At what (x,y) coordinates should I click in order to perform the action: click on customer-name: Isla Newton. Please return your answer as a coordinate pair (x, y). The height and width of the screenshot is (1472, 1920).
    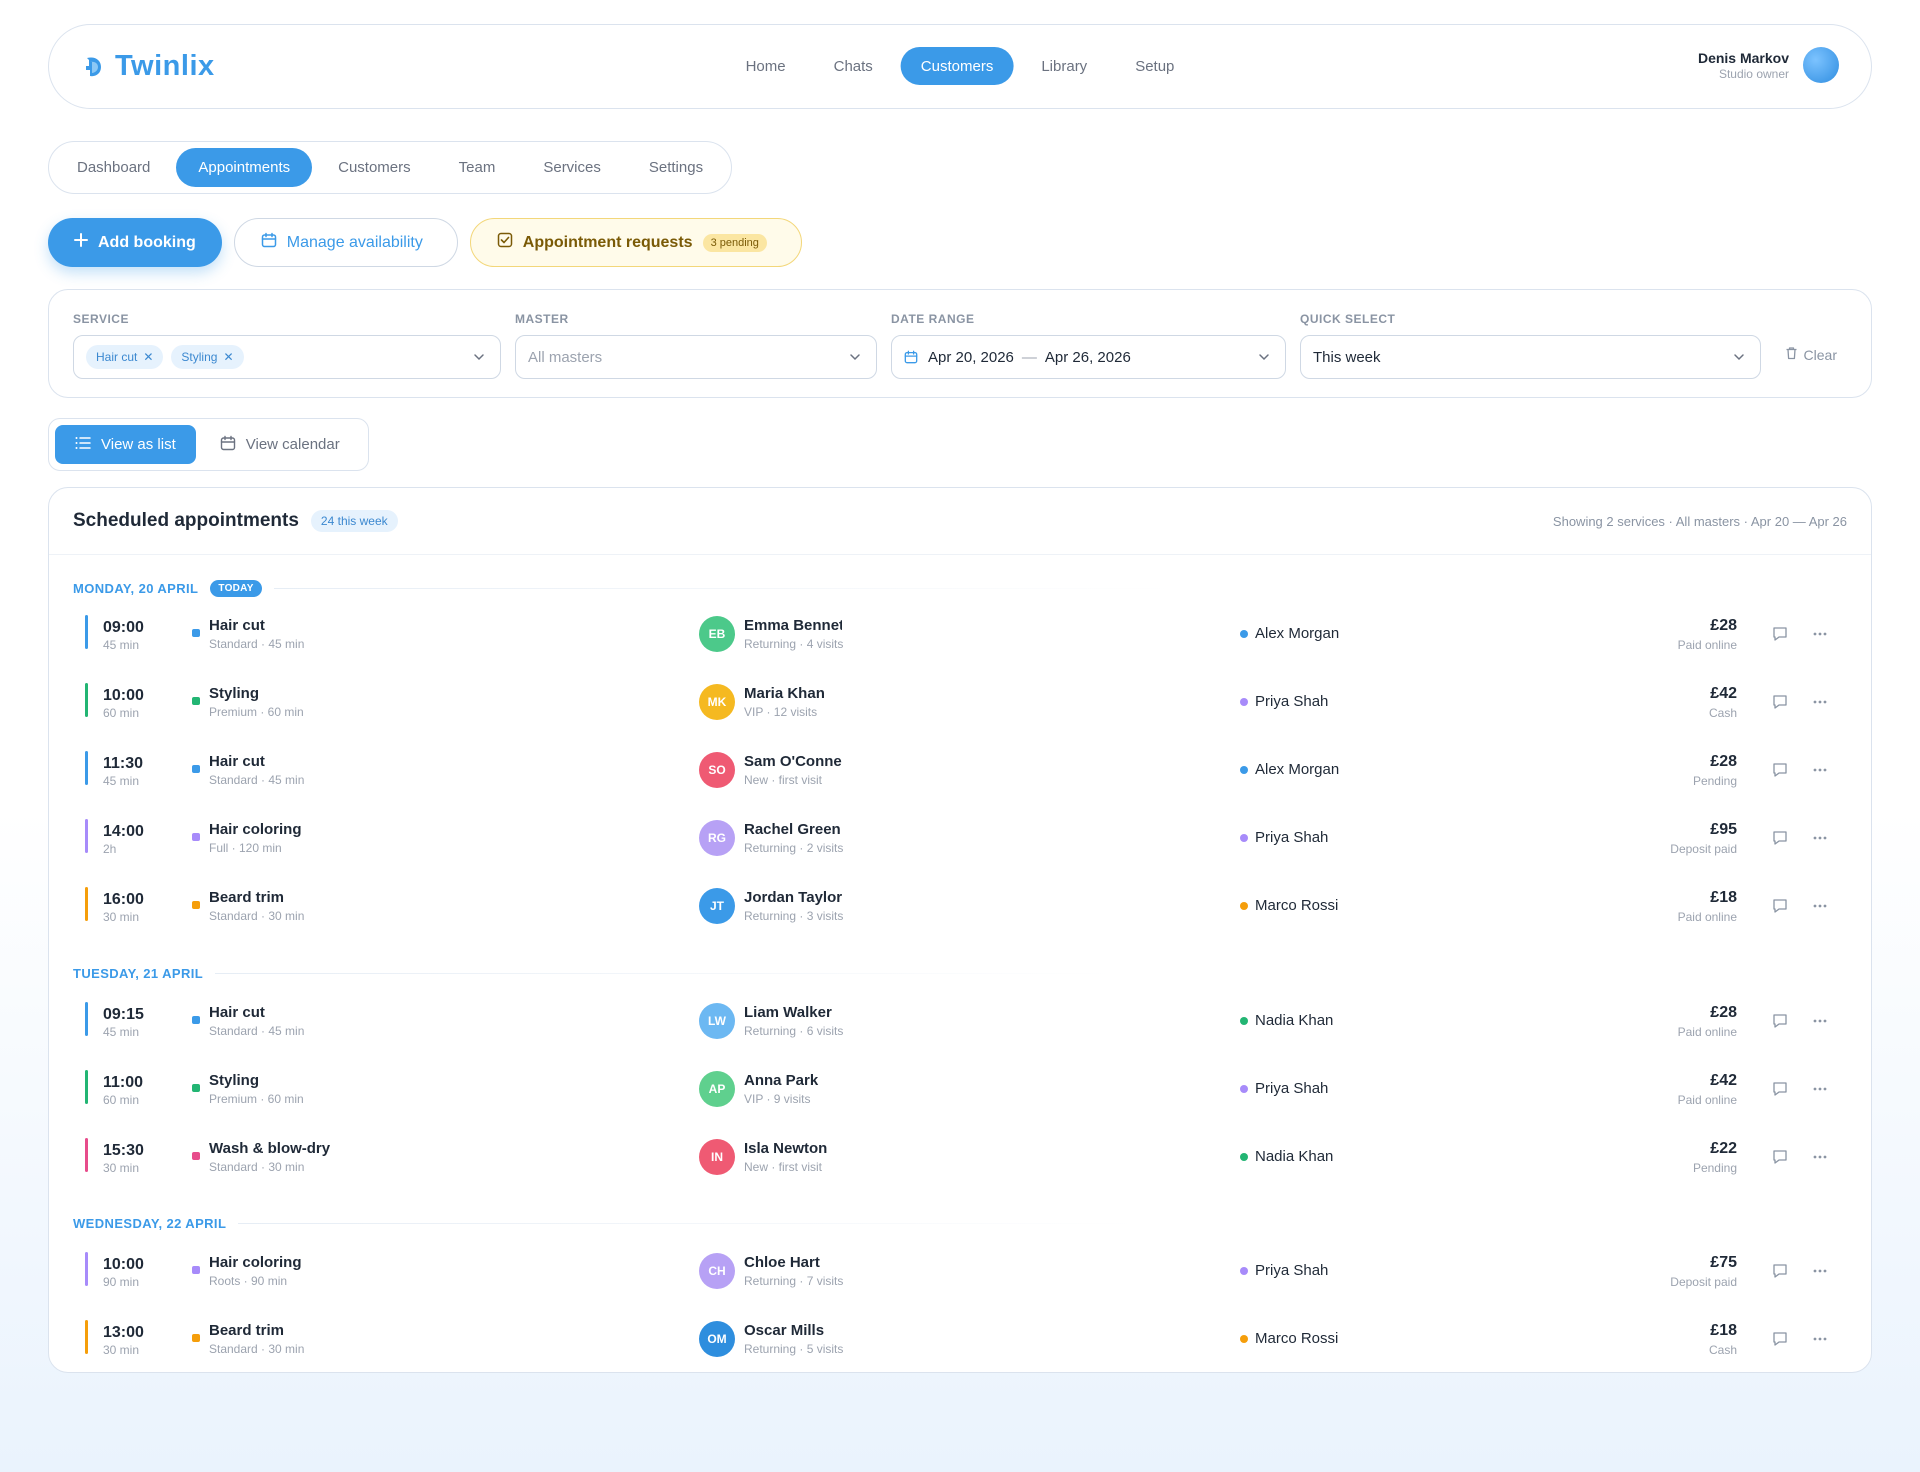
    Looking at the image, I should click on (793, 1148).